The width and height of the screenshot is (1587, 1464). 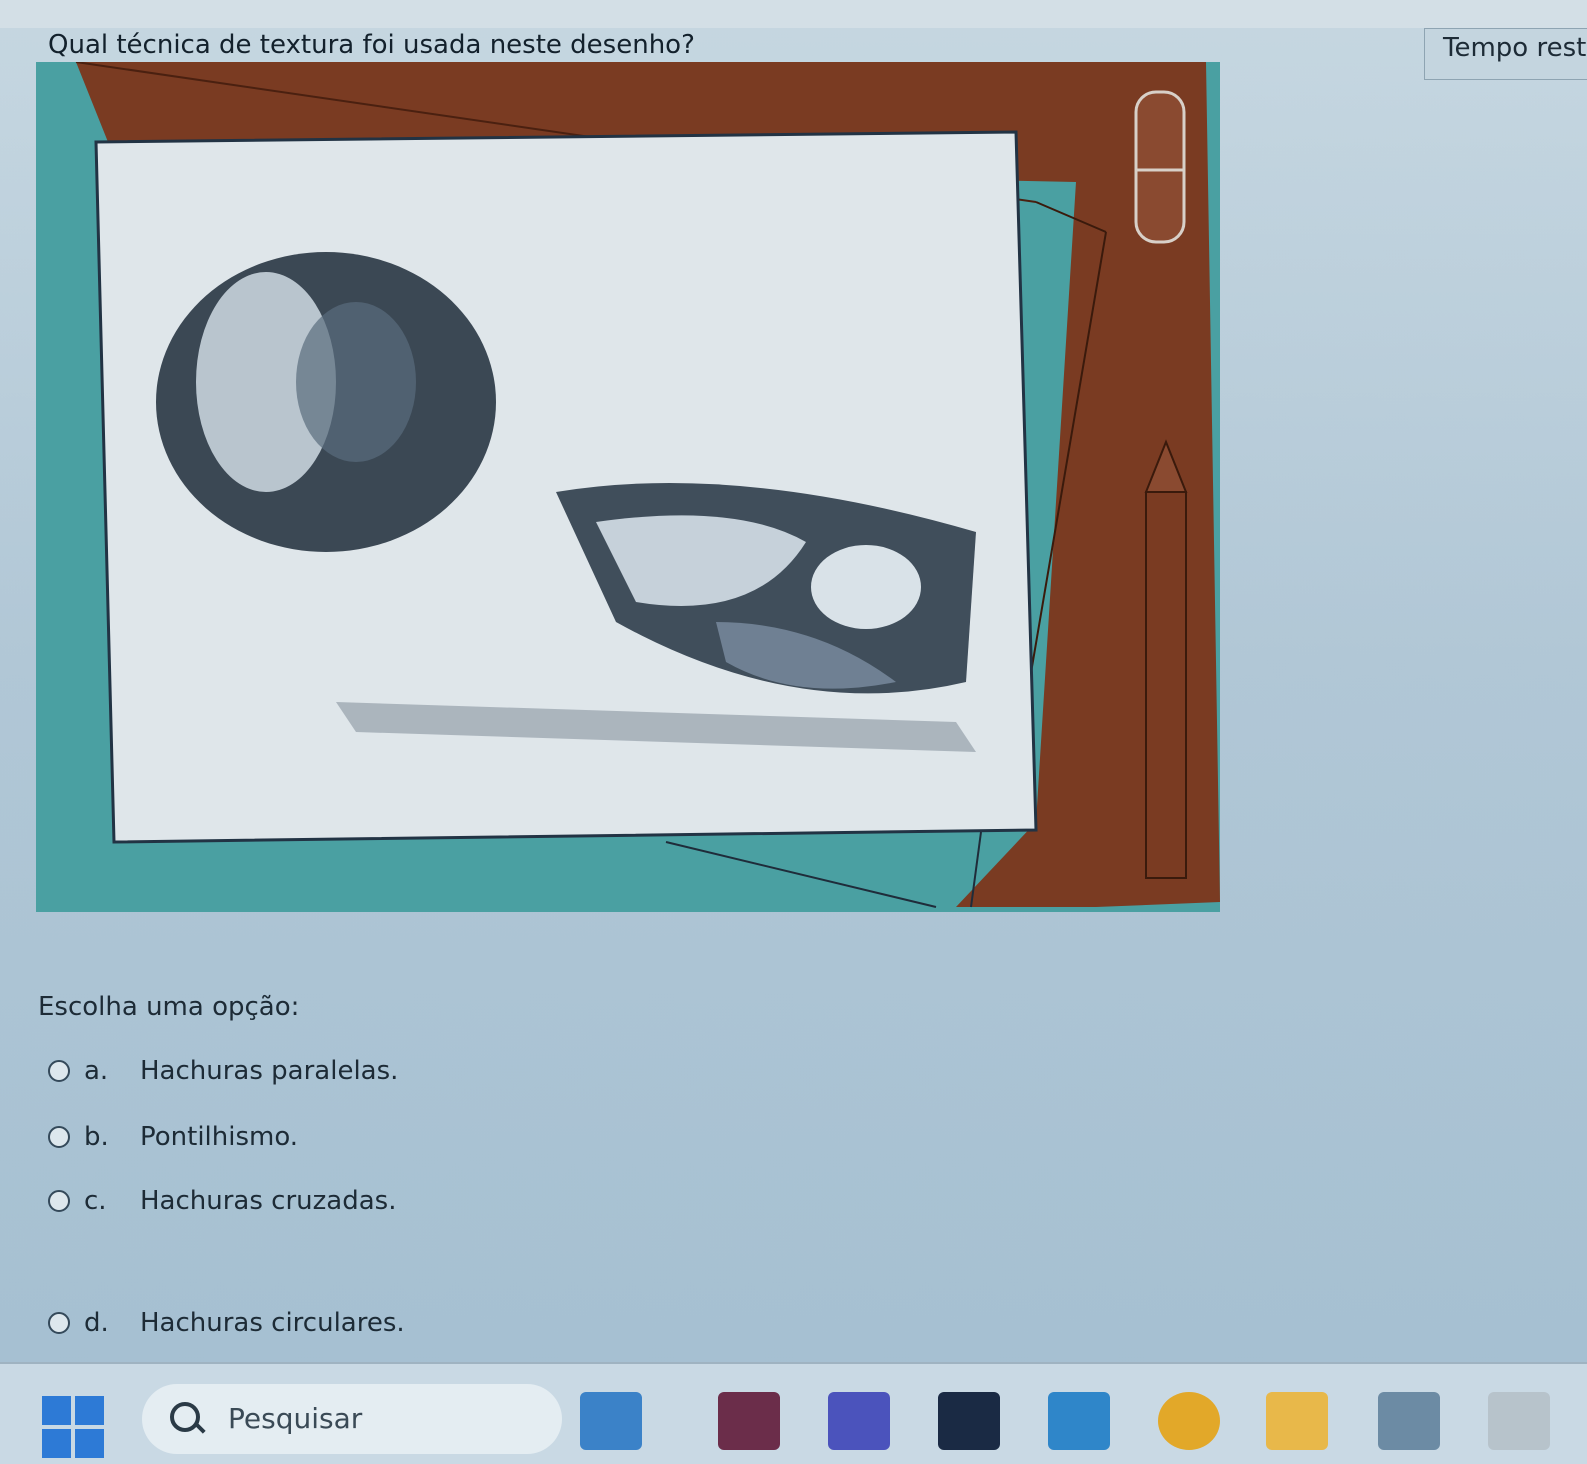 What do you see at coordinates (185, 1417) in the screenshot?
I see `search-icon` at bounding box center [185, 1417].